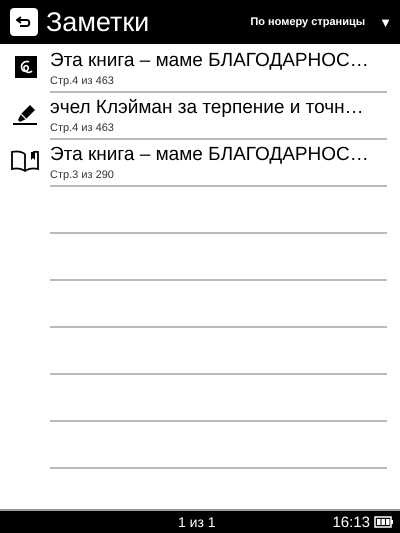 Image resolution: width=400 pixels, height=533 pixels. Describe the element at coordinates (384, 522) in the screenshot. I see `battery-icon` at that location.